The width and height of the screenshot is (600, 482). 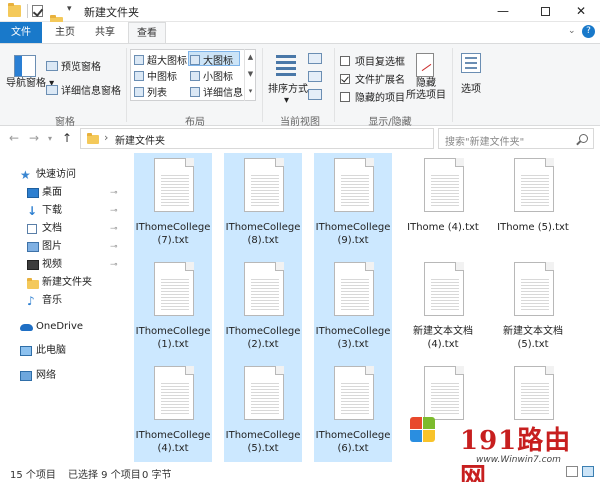 I want to click on minimize-button: —, so click(x=503, y=11).